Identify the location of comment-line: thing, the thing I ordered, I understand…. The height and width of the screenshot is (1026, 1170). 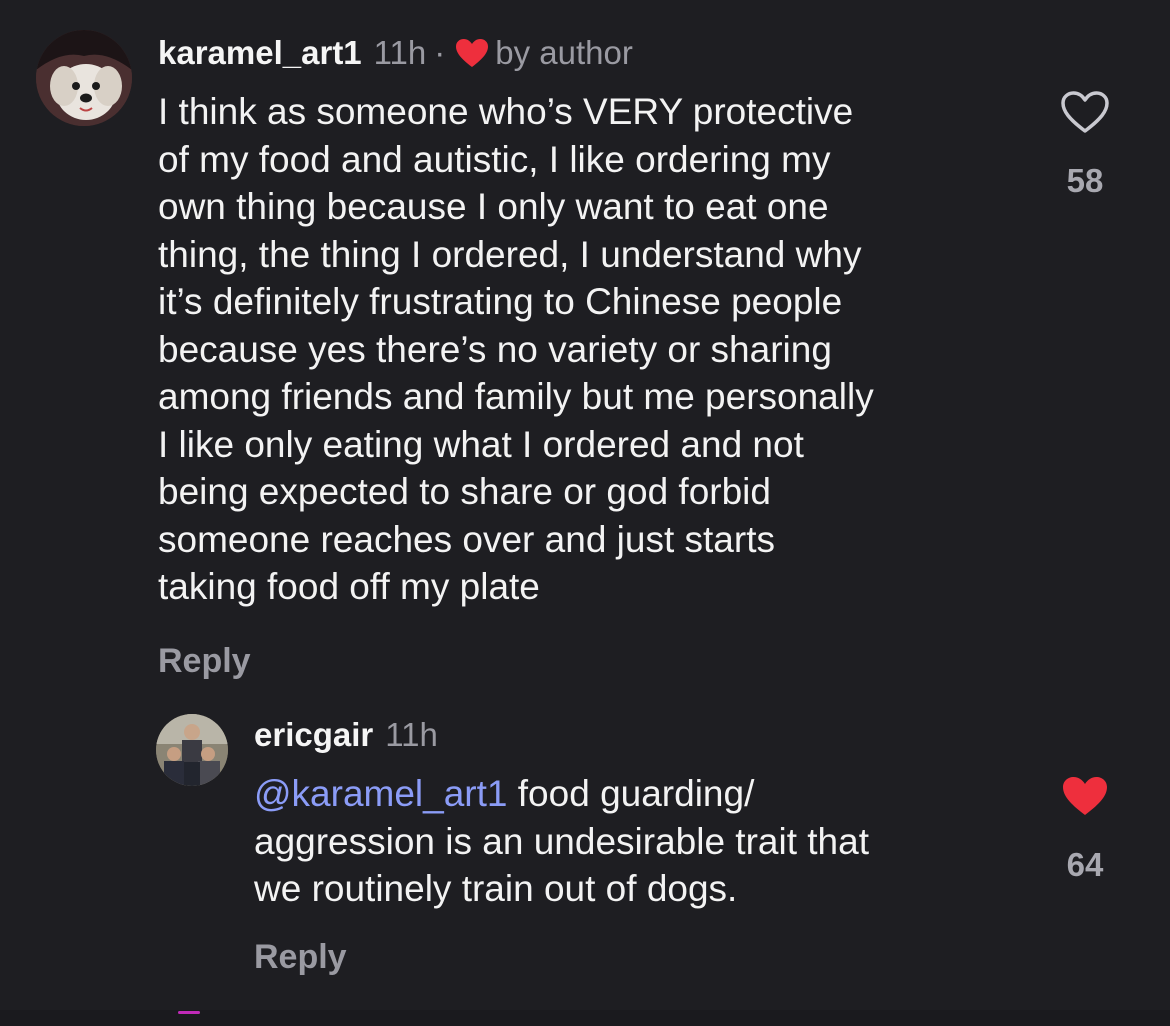
(510, 254).